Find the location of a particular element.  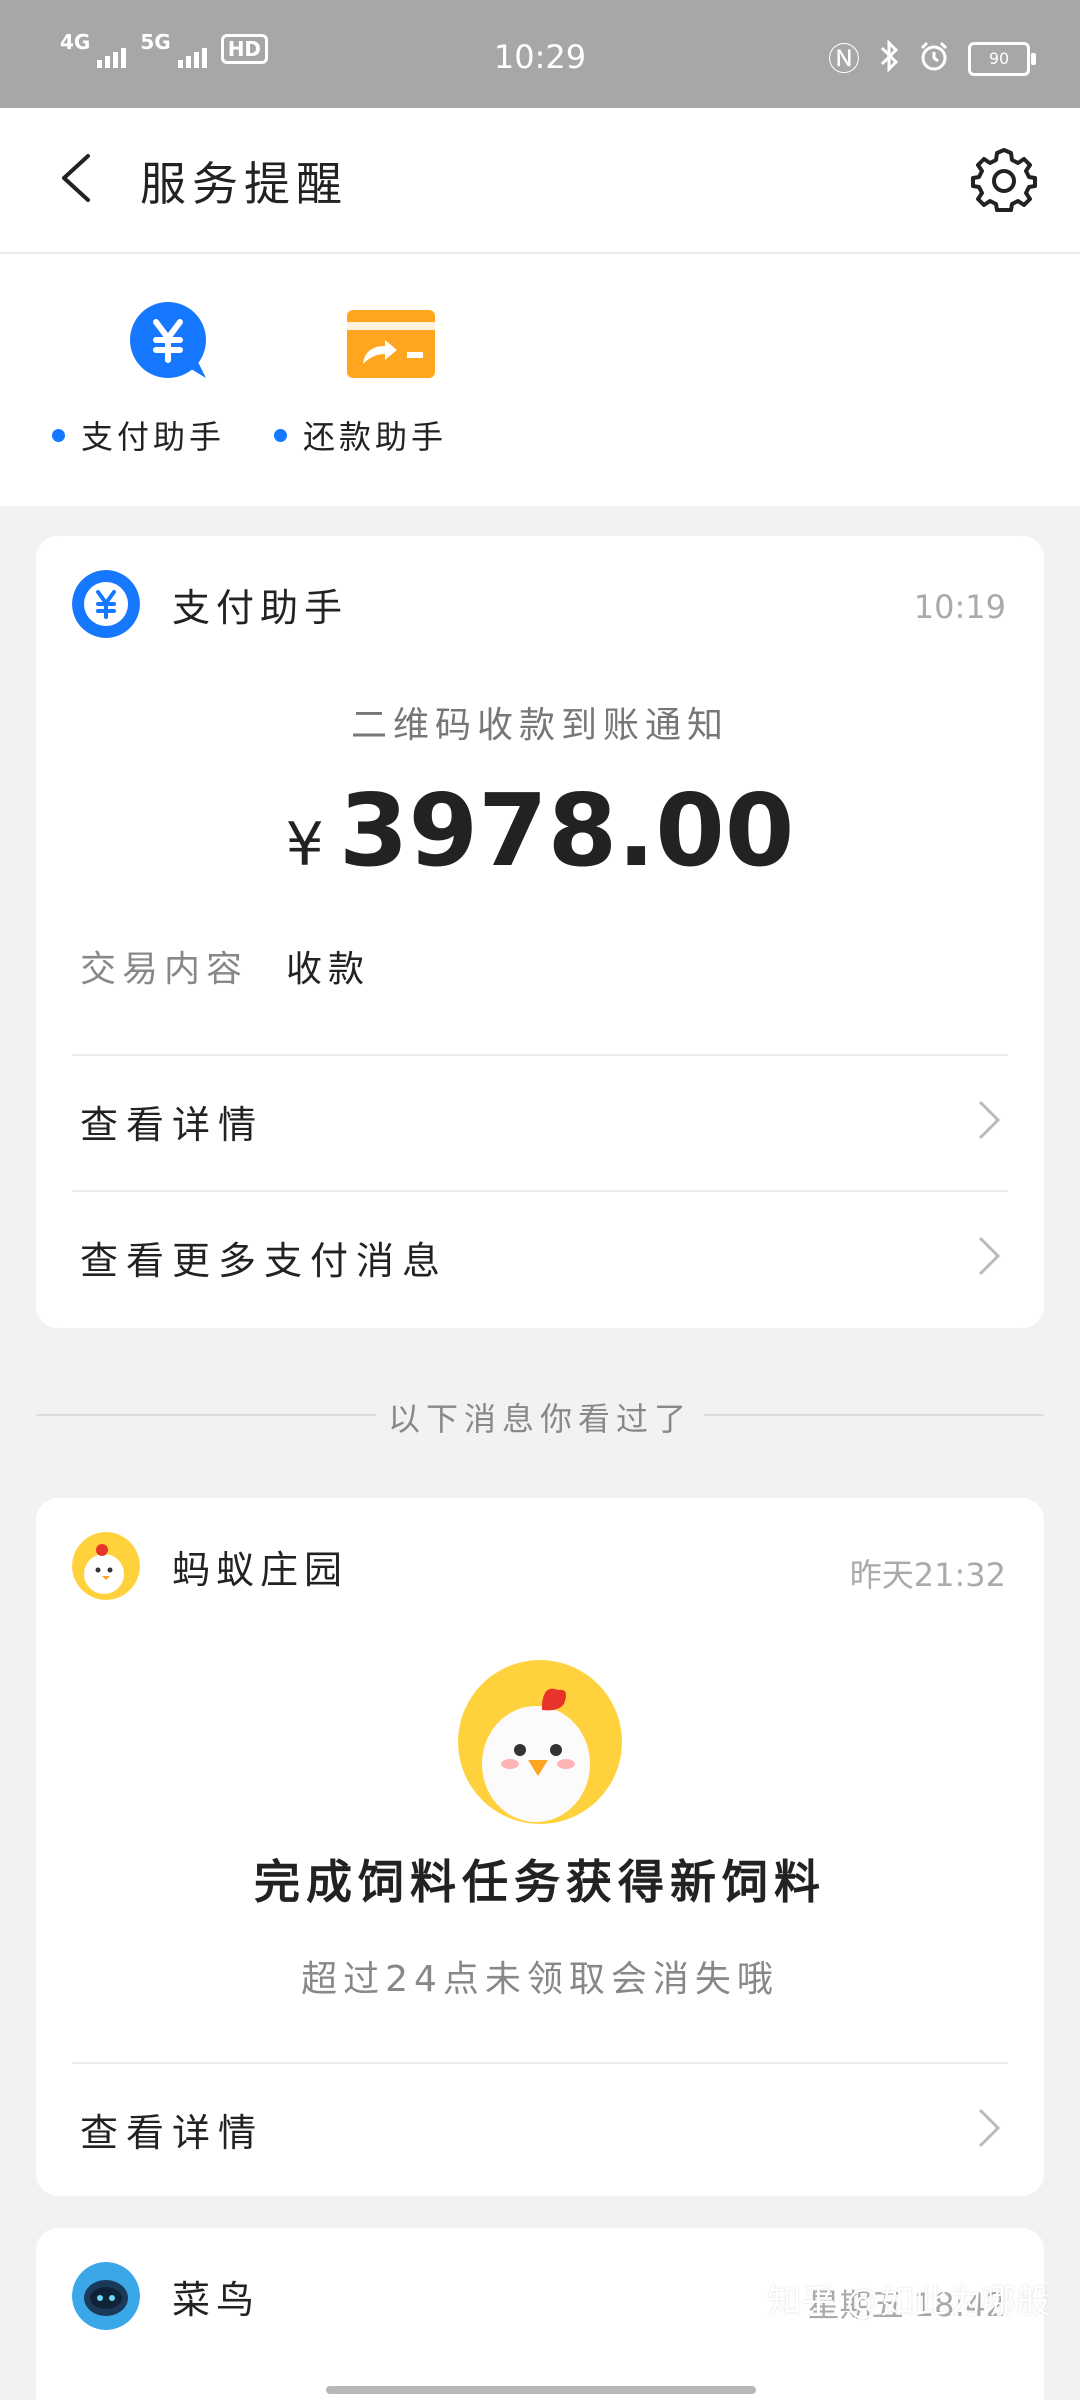

alarm-icon is located at coordinates (934, 59).